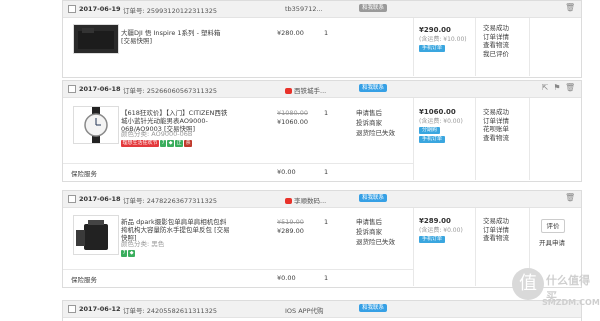 This screenshot has width=600, height=321. Describe the element at coordinates (556, 290) in the screenshot. I see `watermark: 值 什么值得买 SMZDM.COM` at that location.